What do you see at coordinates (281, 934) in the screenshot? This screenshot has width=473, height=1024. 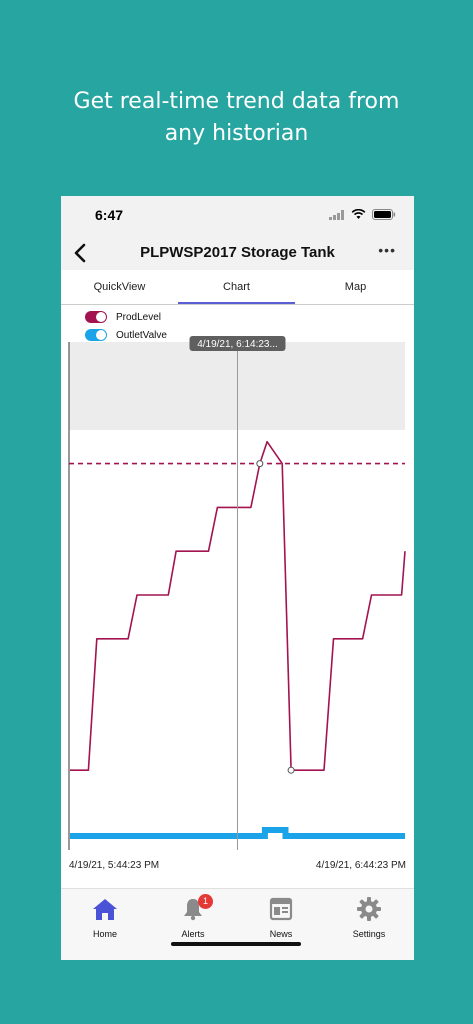 I see `tab-news-label: News` at bounding box center [281, 934].